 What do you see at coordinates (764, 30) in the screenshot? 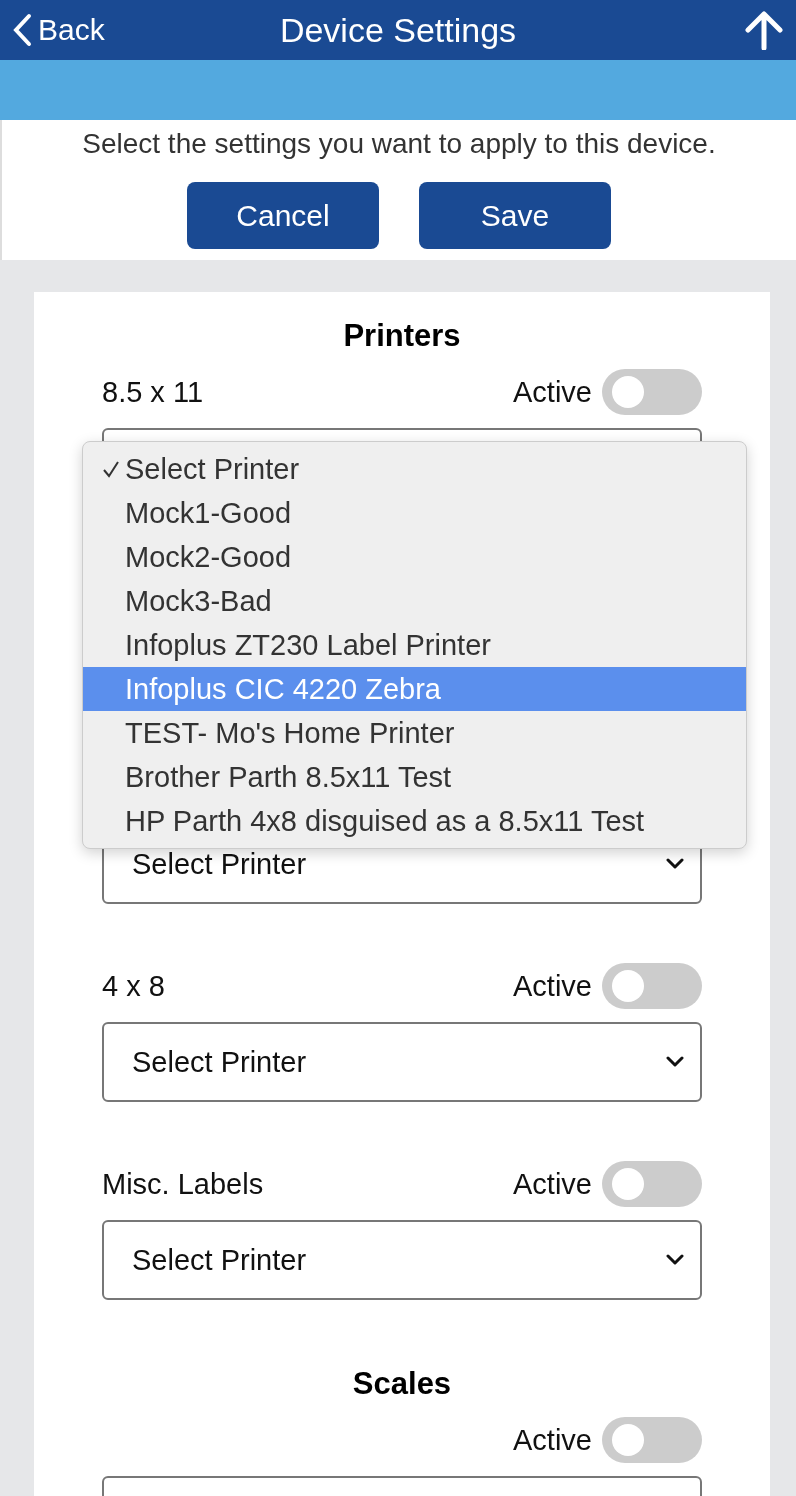
I see `home-arrow-icon` at bounding box center [764, 30].